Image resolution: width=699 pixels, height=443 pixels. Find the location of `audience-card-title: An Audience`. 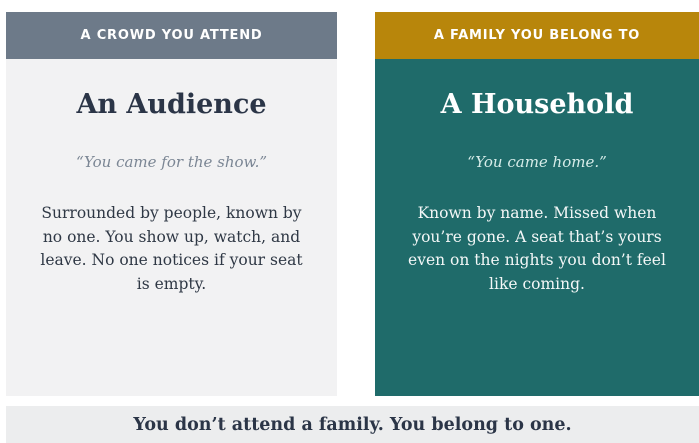

audience-card-title: An Audience is located at coordinates (171, 104).